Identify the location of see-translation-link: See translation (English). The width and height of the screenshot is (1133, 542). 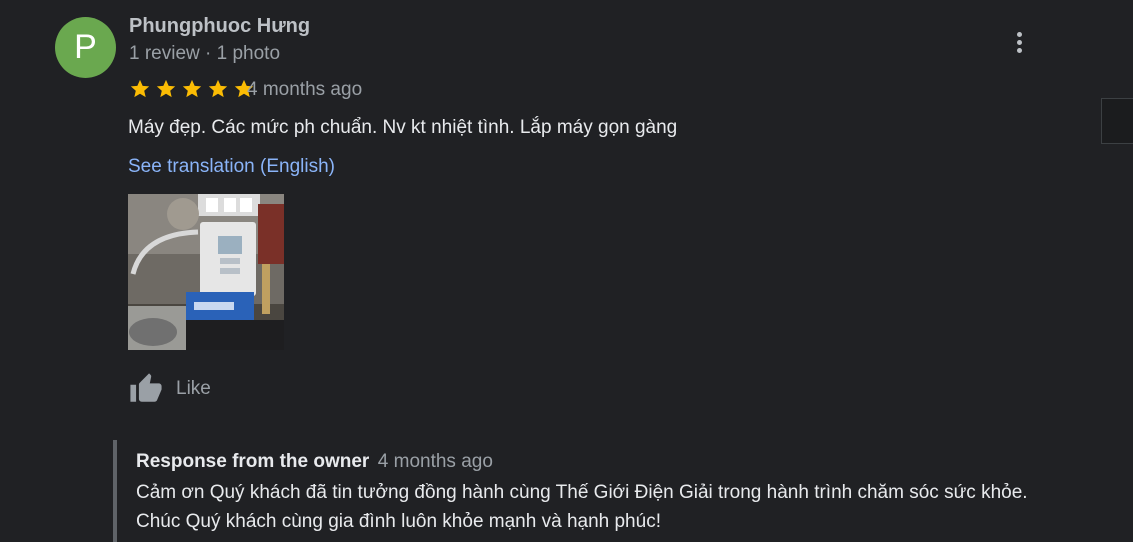
(231, 167).